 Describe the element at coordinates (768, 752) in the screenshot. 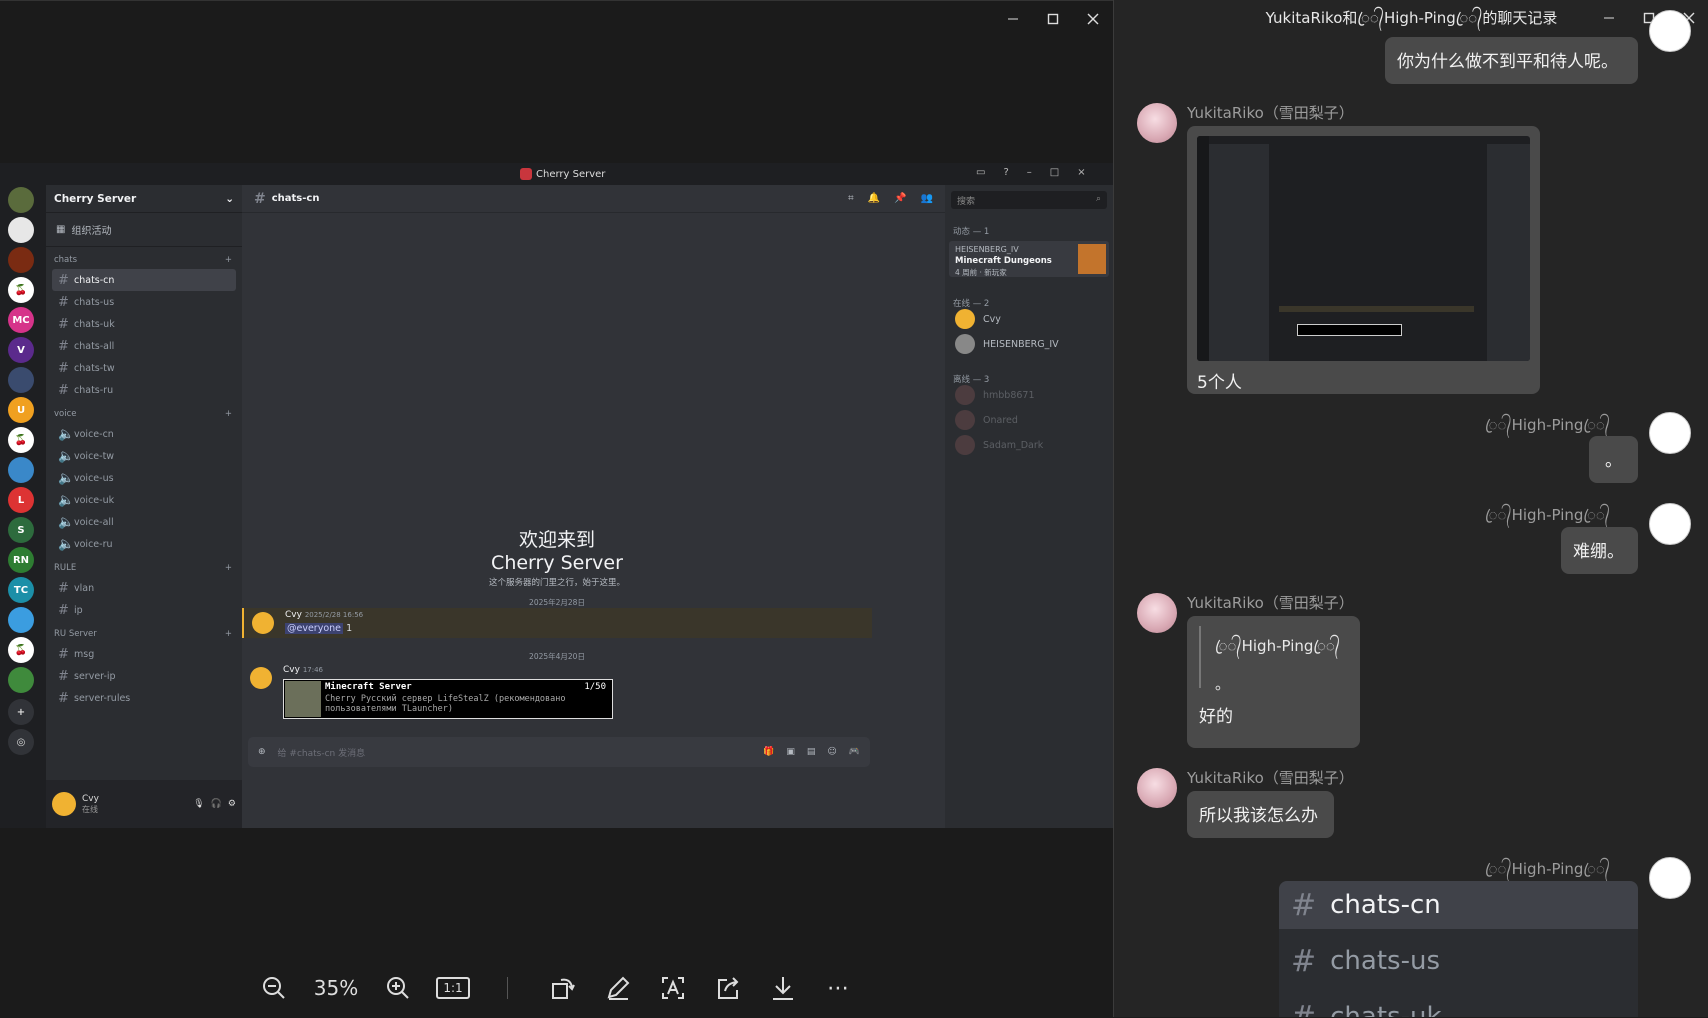

I see `gift-icon: 🎁` at that location.